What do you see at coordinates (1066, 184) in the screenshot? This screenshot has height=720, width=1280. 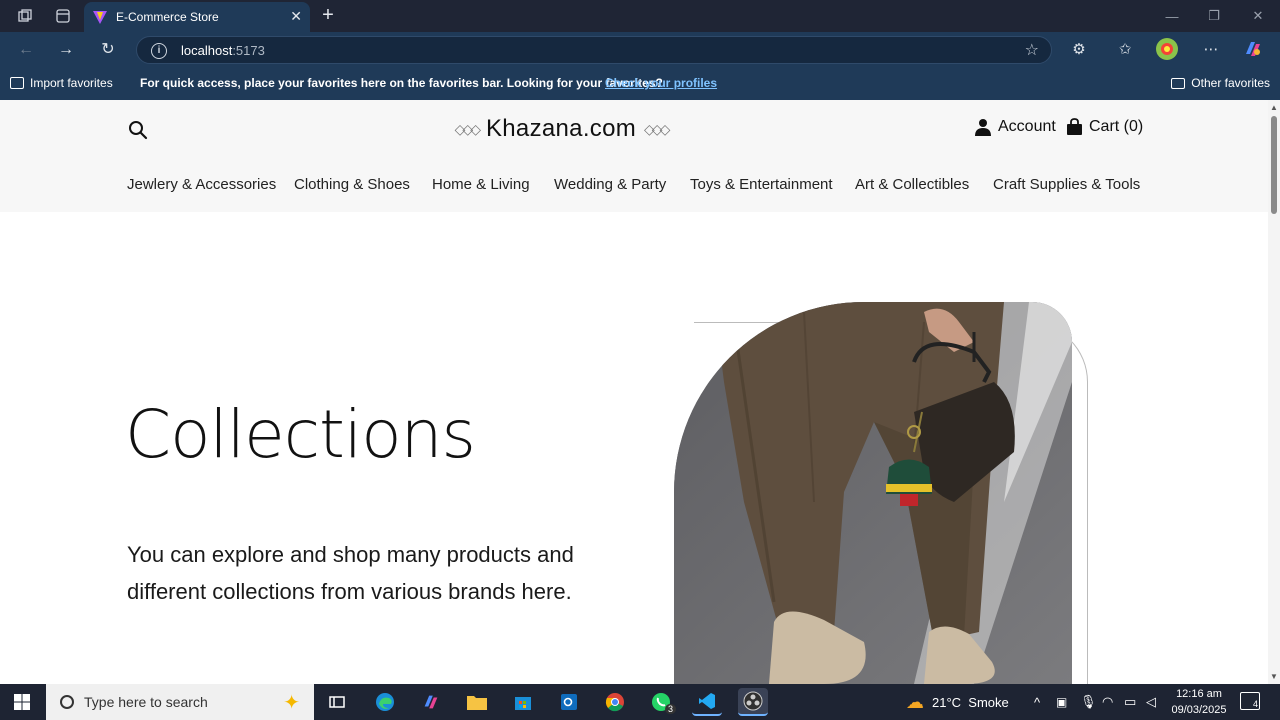 I see `category-craft: Craft Supplies & Tools` at bounding box center [1066, 184].